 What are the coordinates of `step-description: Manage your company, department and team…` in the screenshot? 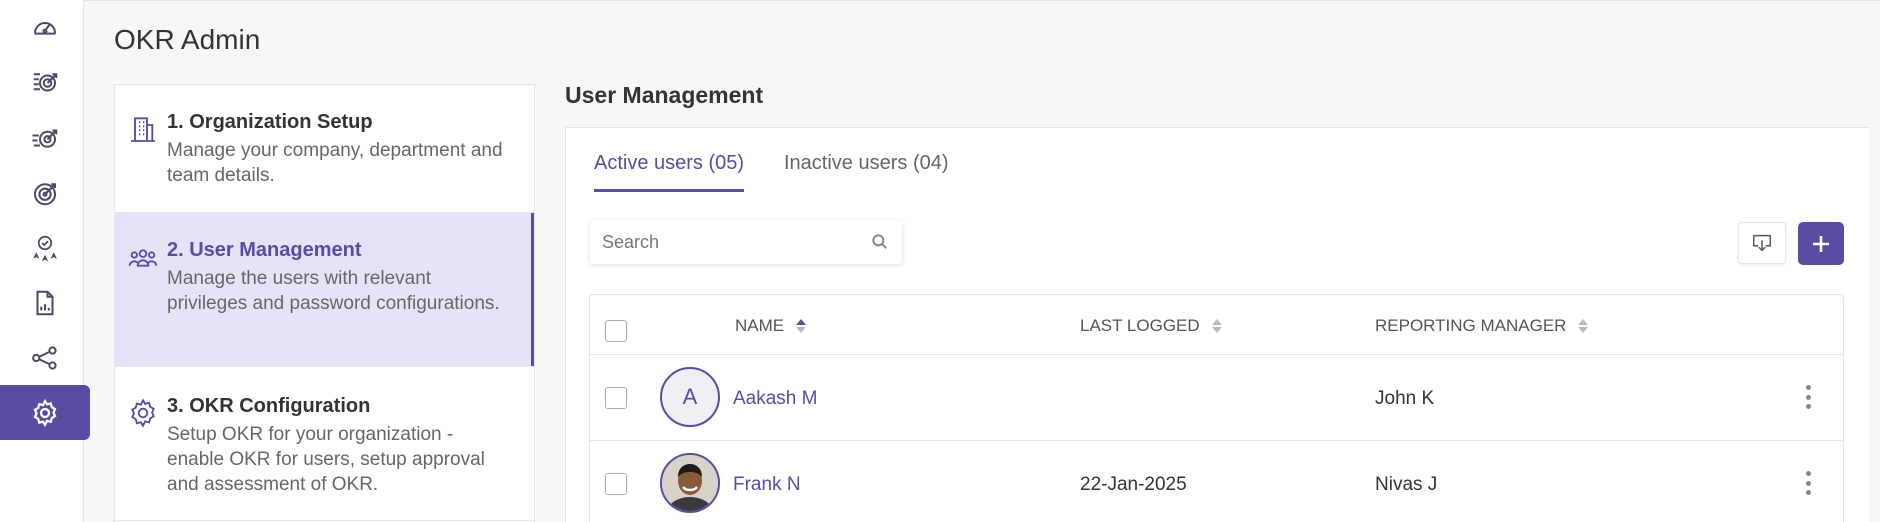 It's located at (335, 163).